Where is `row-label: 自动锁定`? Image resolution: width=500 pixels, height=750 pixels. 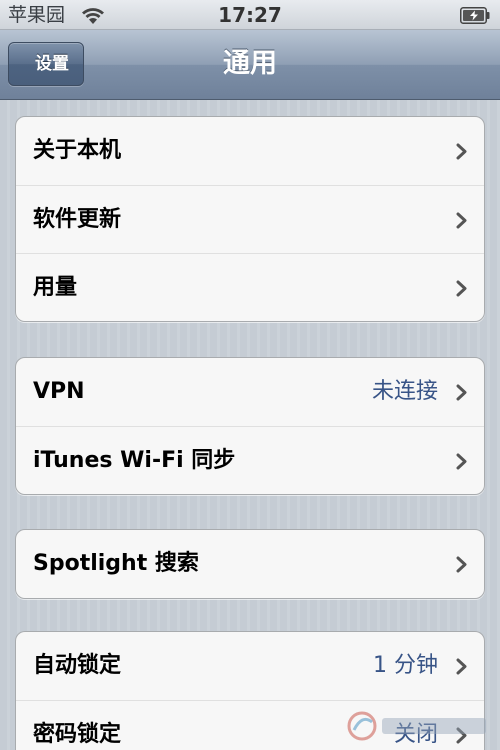 row-label: 自动锁定 is located at coordinates (77, 665).